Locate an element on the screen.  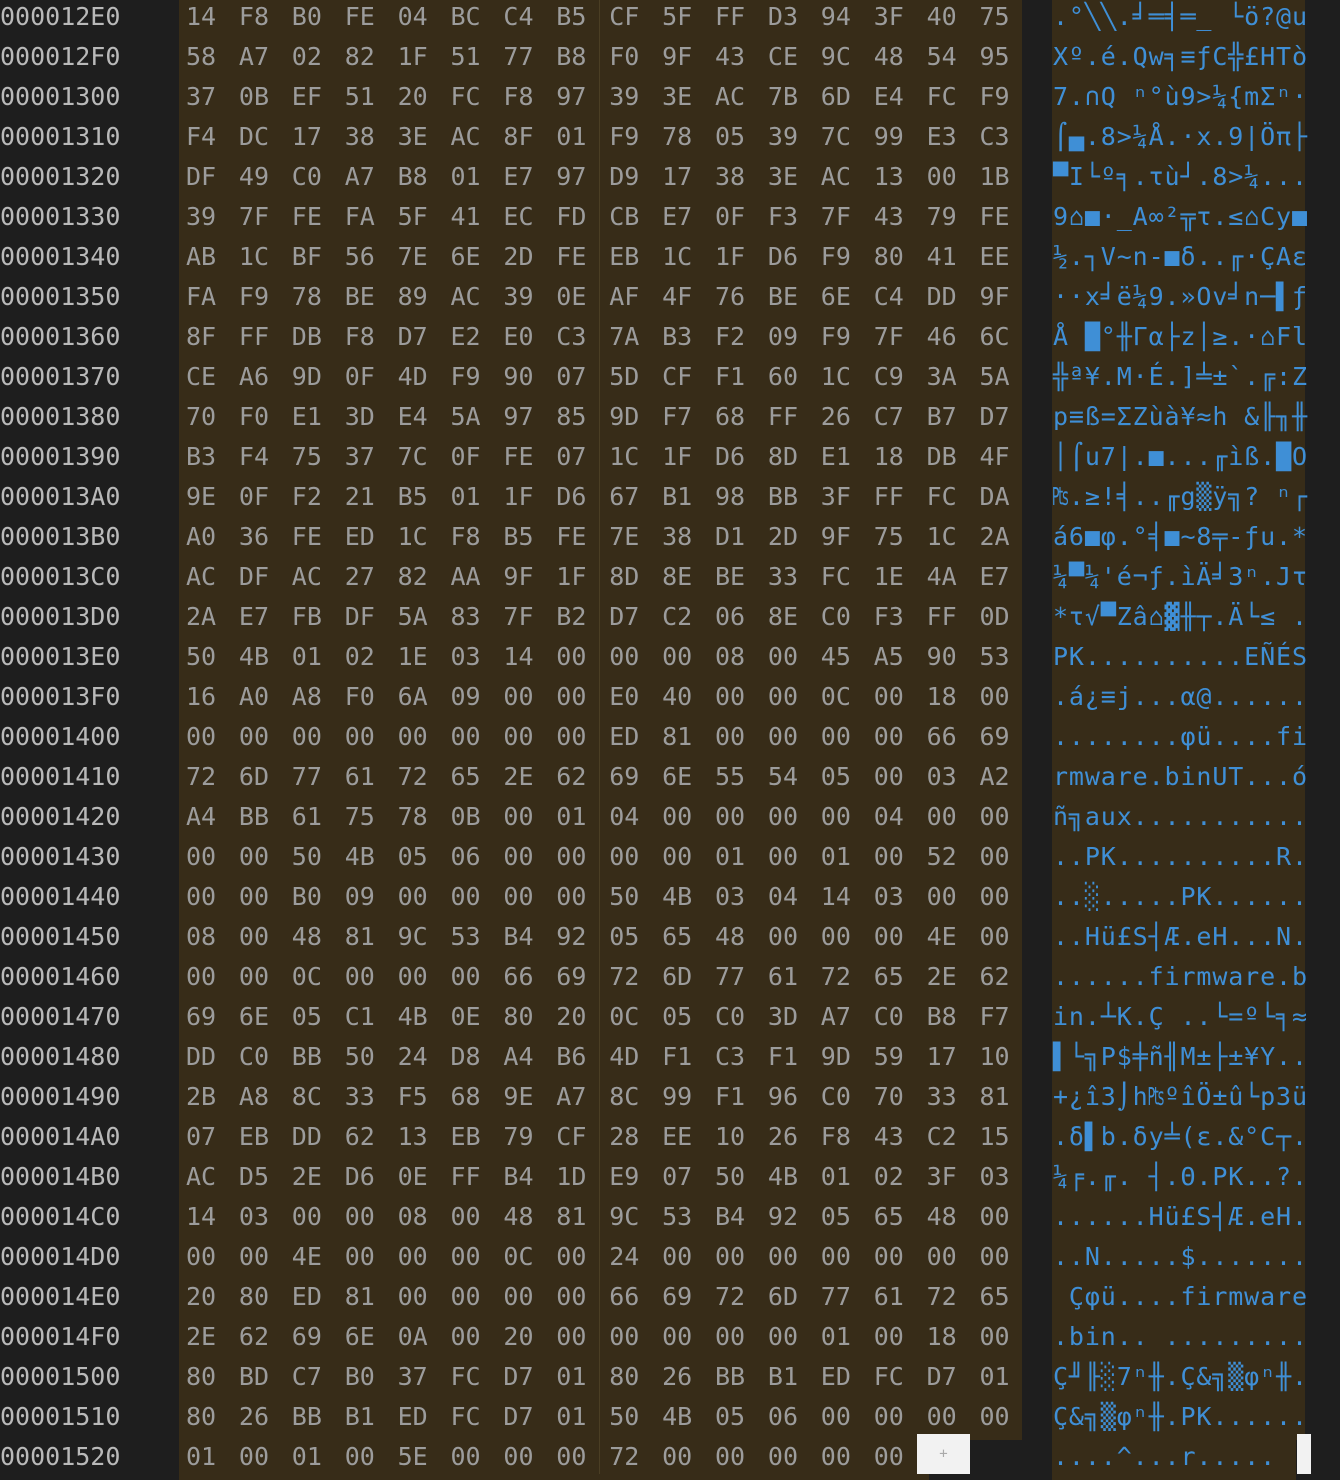
hex-byte: FD is located at coordinates (571, 220).